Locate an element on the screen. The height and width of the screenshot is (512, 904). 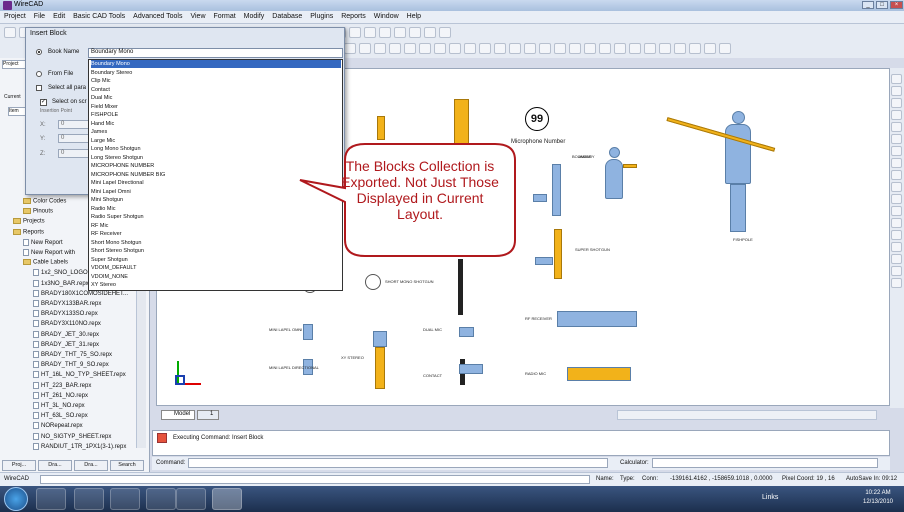
taskbar-ie is located at coordinates (191, 499).